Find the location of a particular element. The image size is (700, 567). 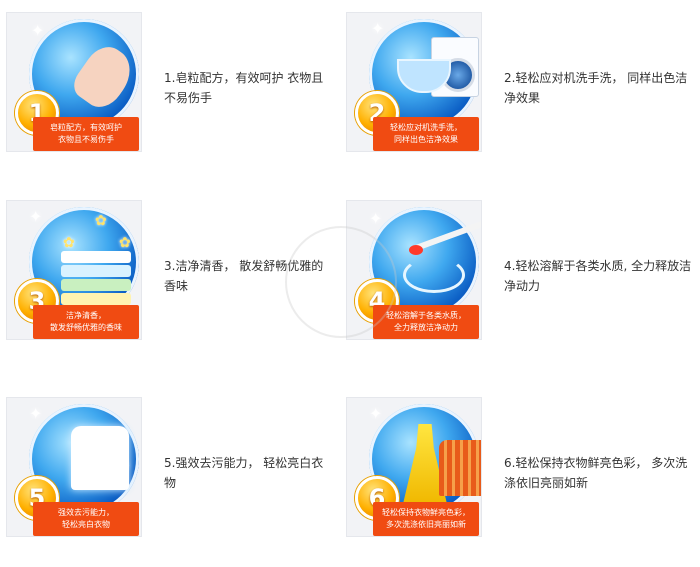

feature-1-image: ✦ 1 皂粒配方，有效呵护 衣物且不易伤手 is located at coordinates (74, 82).